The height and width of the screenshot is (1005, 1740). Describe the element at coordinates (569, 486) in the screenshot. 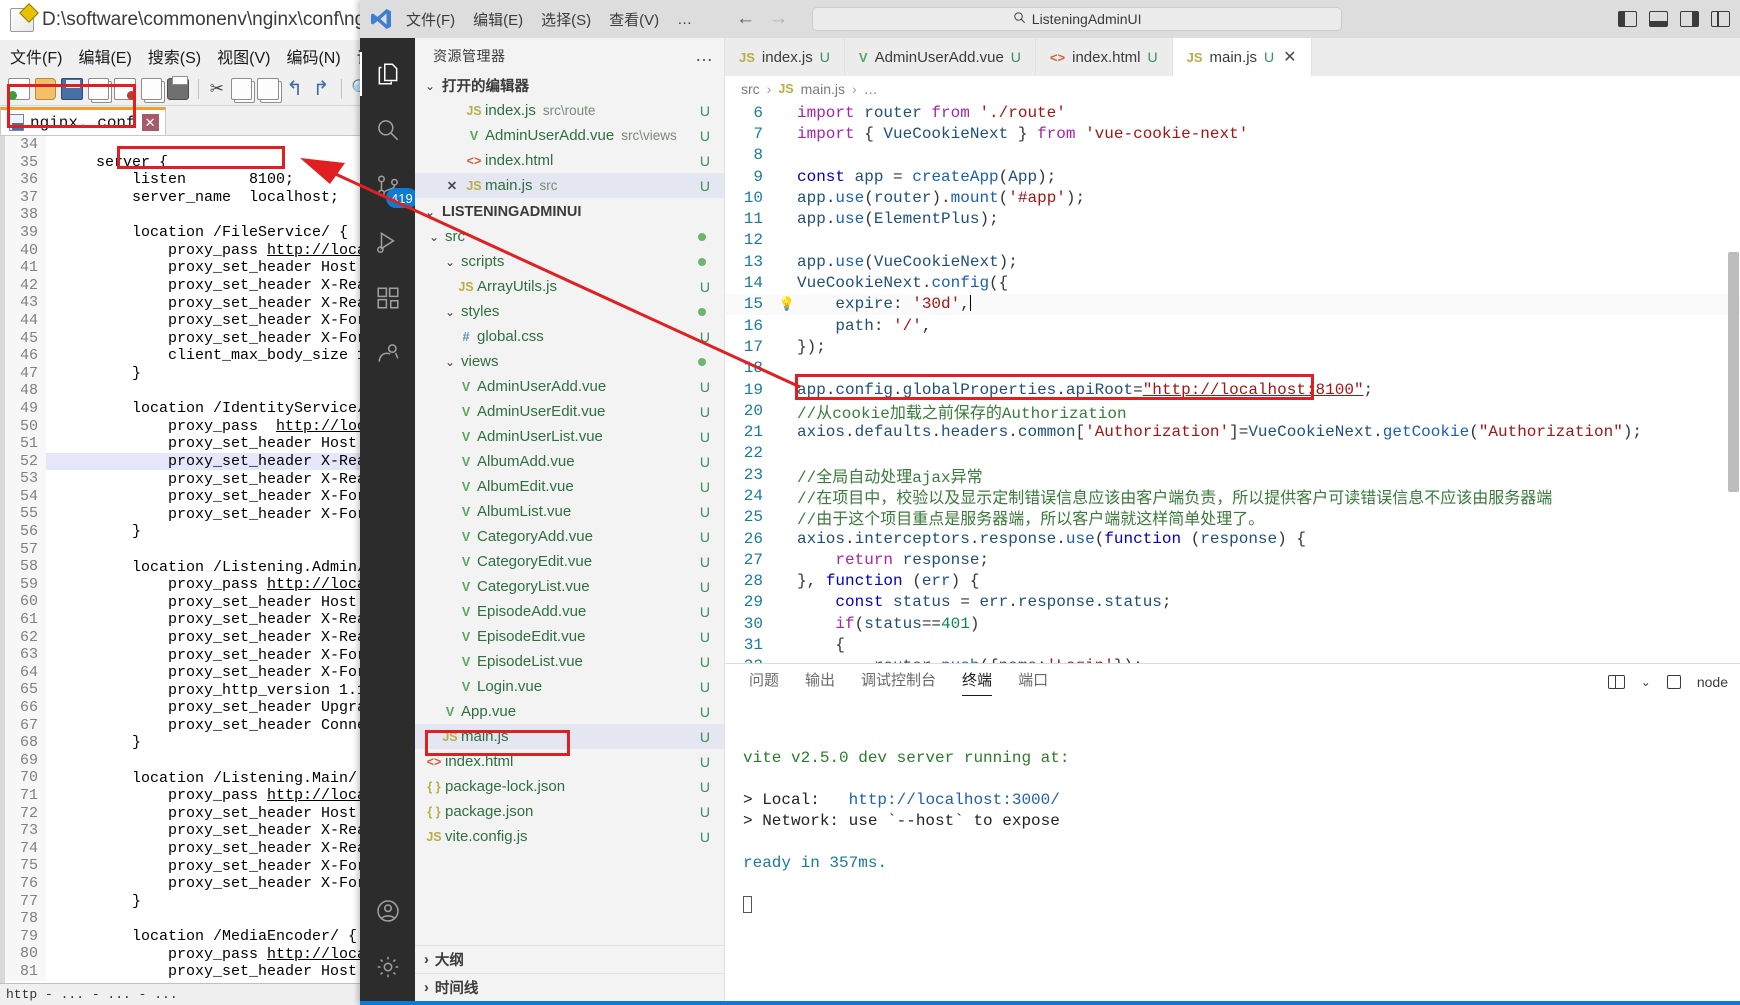

I see `file-item: V AlbumEdit.vue U` at that location.